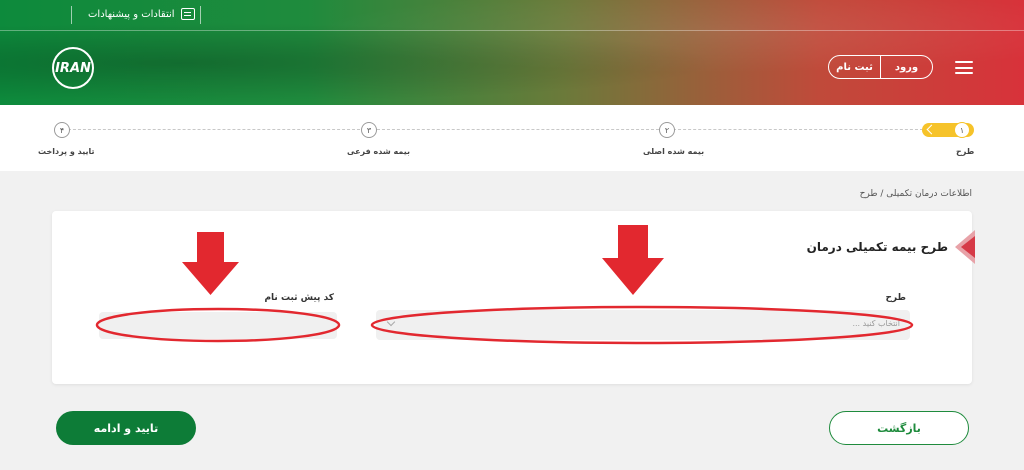 The width and height of the screenshot is (1024, 470). What do you see at coordinates (512, 30) in the screenshot?
I see `topbar-divider` at bounding box center [512, 30].